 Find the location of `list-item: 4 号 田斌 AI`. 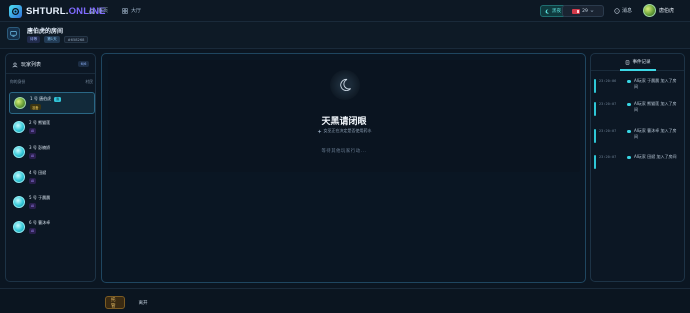

list-item: 4 号 田斌 AI is located at coordinates (52, 178).